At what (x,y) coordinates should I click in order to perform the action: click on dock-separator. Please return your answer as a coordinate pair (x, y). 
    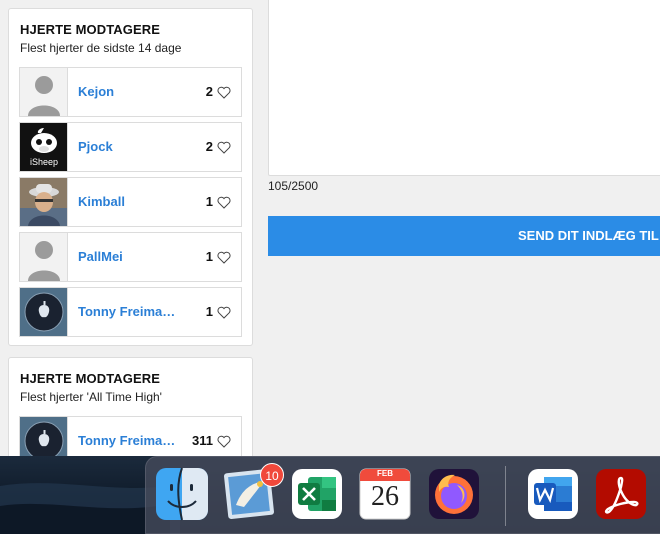
    Looking at the image, I should click on (505, 496).